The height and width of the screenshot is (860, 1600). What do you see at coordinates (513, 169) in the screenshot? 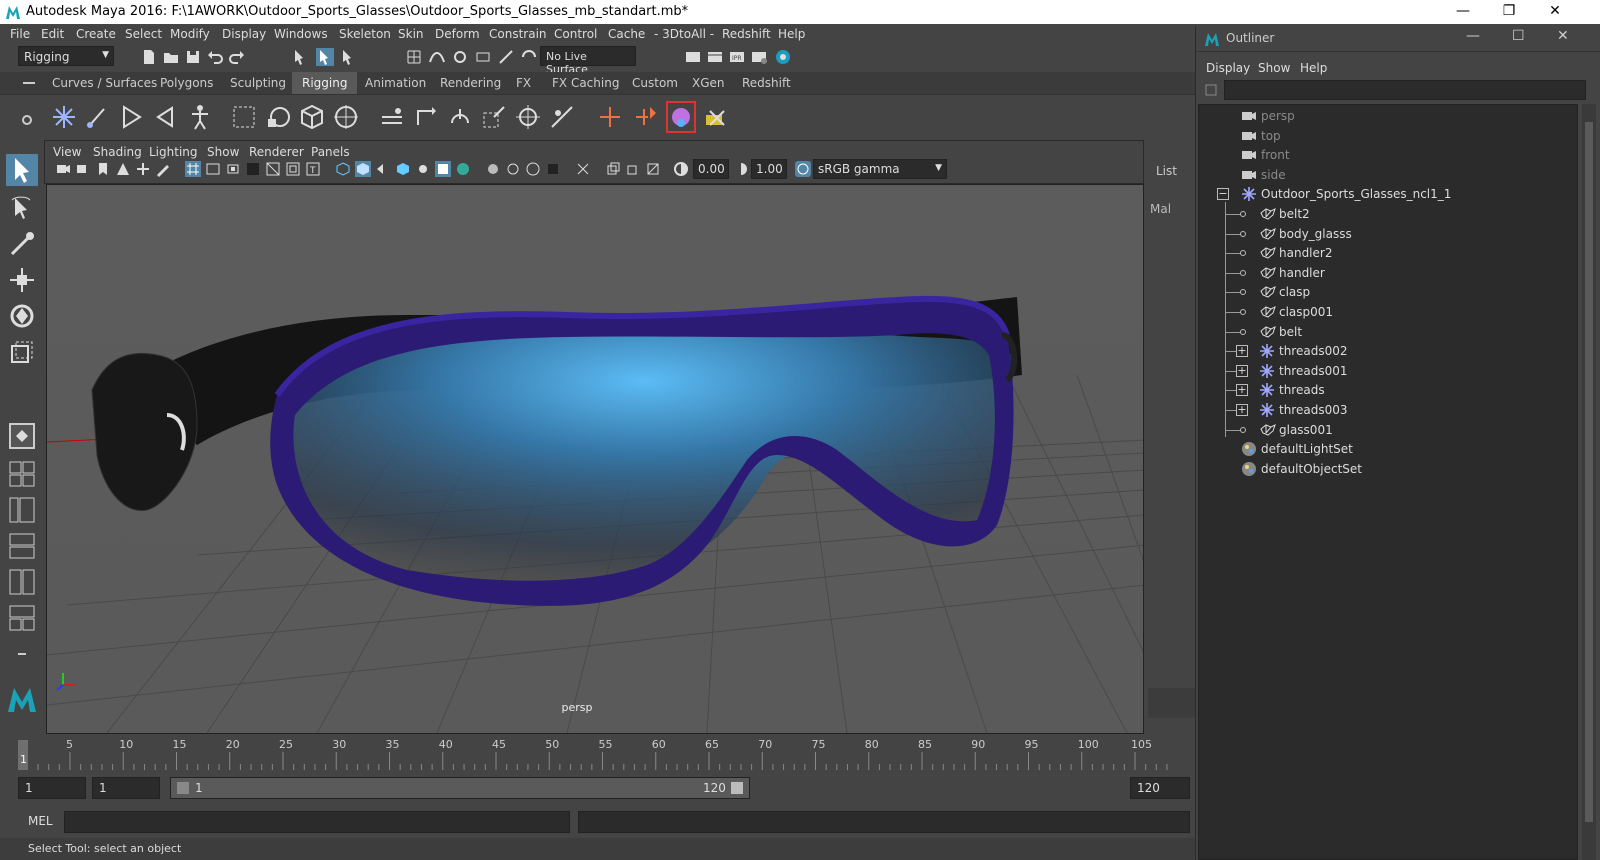
I see `anti-aliasing-icon` at bounding box center [513, 169].